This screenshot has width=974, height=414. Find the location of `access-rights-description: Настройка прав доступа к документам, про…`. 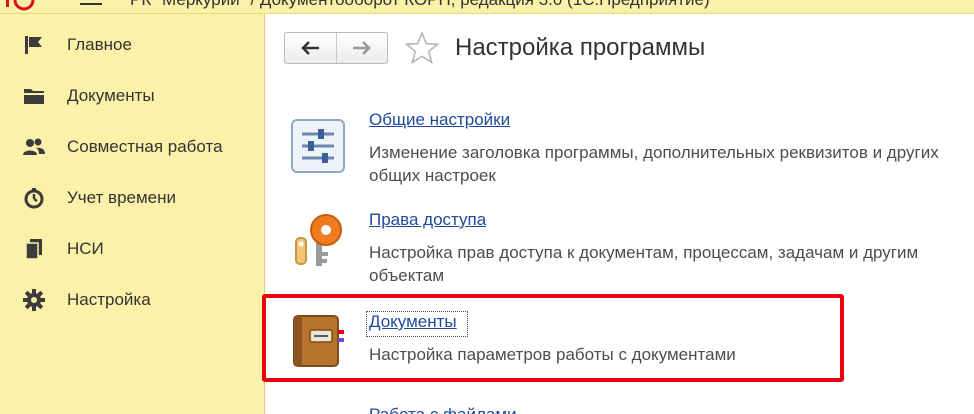

access-rights-description: Настройка прав доступа к документам, про… is located at coordinates (644, 264).